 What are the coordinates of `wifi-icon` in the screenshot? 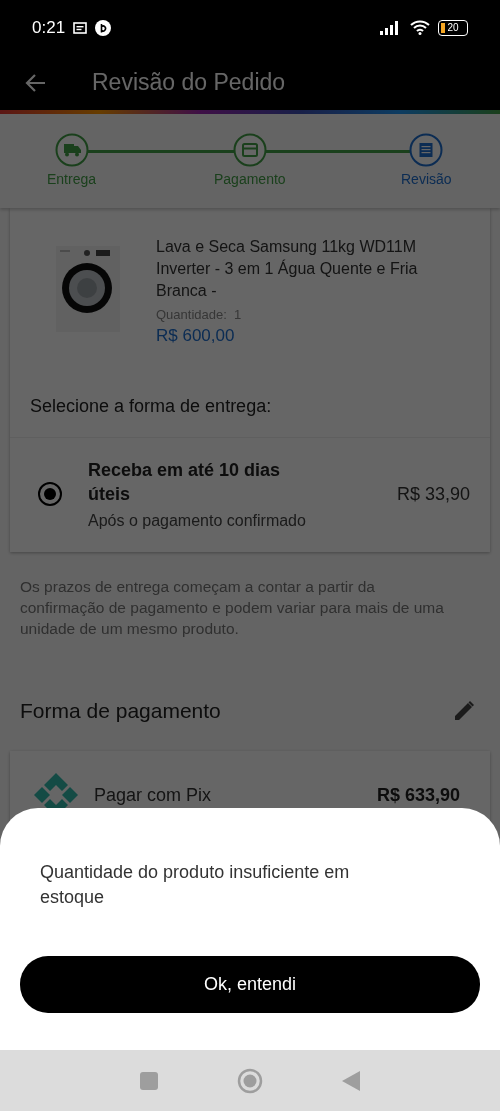 It's located at (420, 27).